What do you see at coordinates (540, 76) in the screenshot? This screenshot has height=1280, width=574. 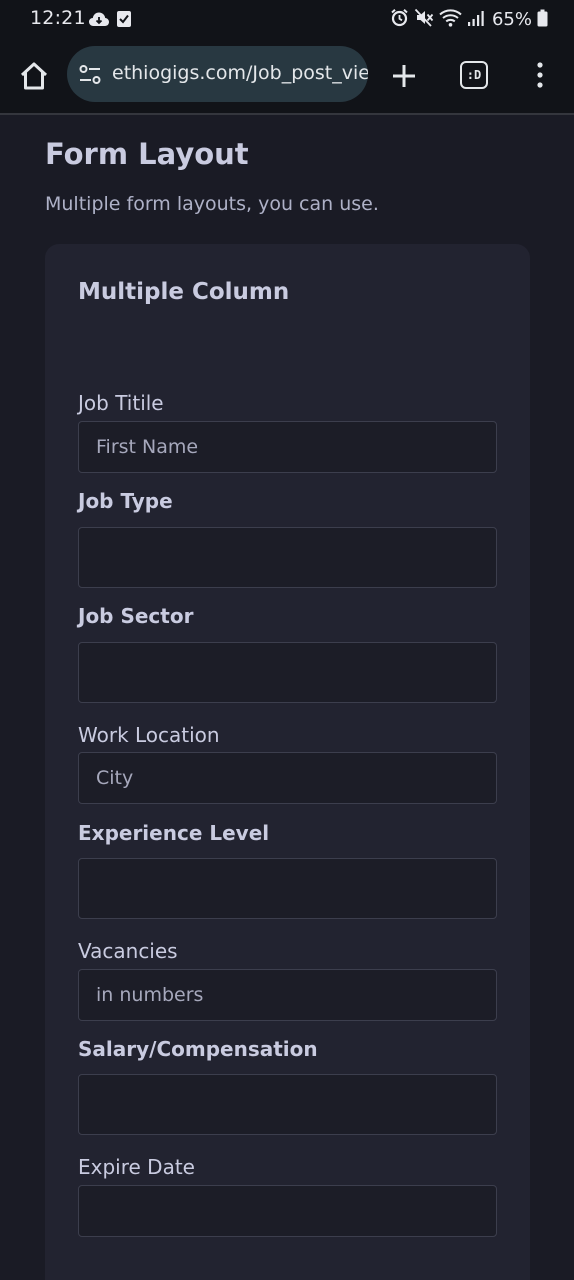 I see `menu-icon` at bounding box center [540, 76].